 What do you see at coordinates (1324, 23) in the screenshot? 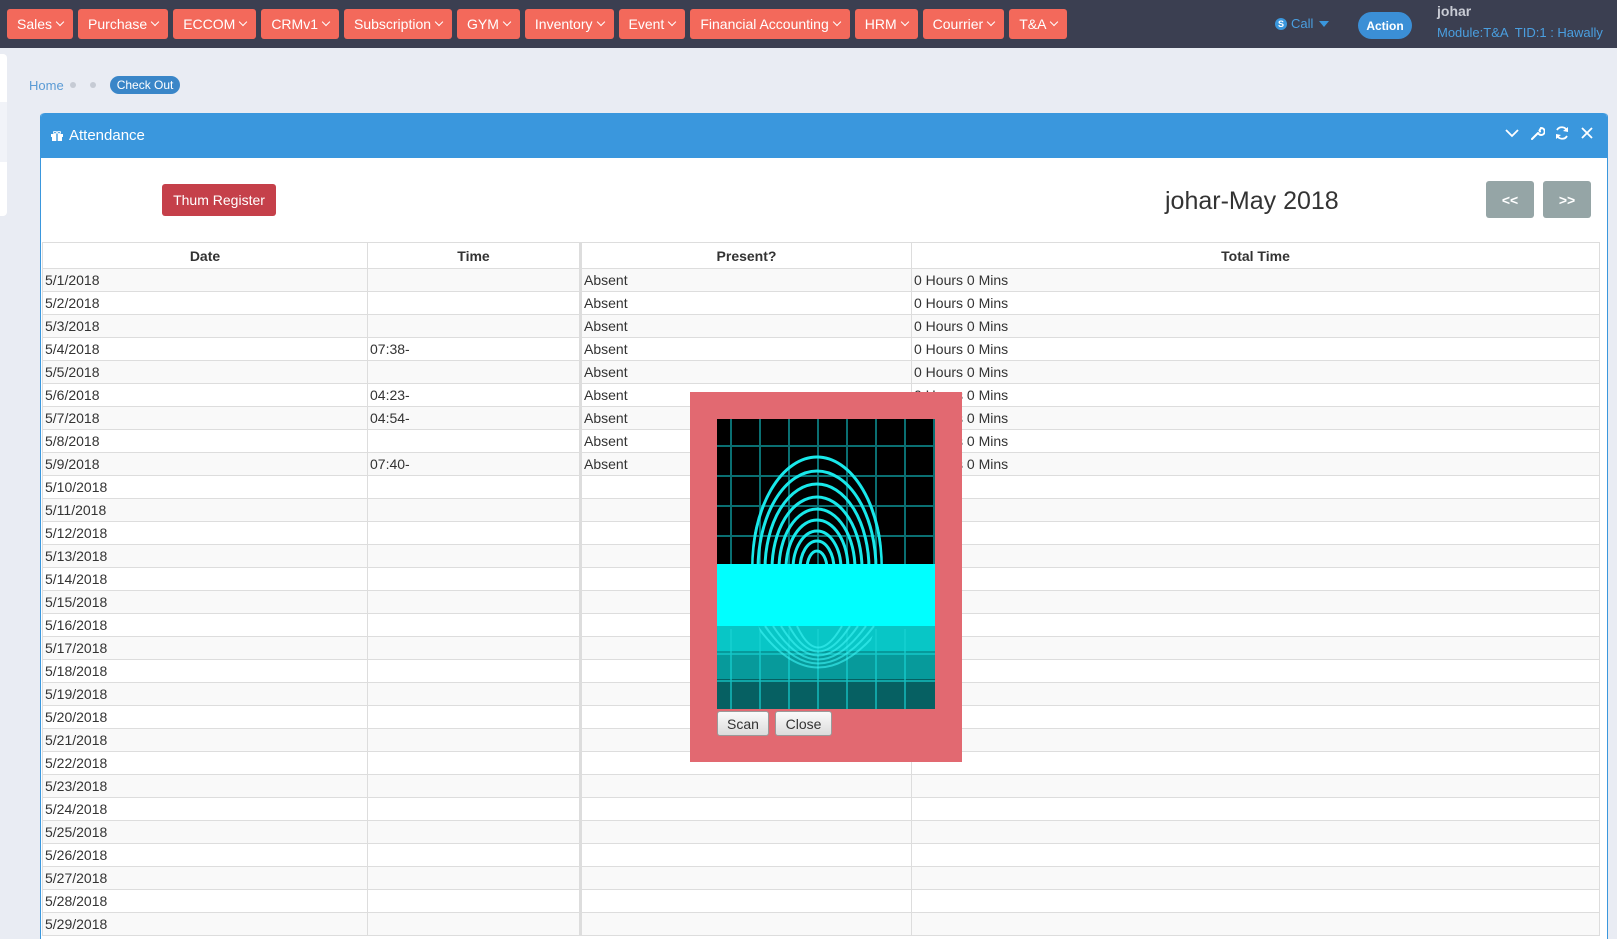
I see `caret-down-icon` at bounding box center [1324, 23].